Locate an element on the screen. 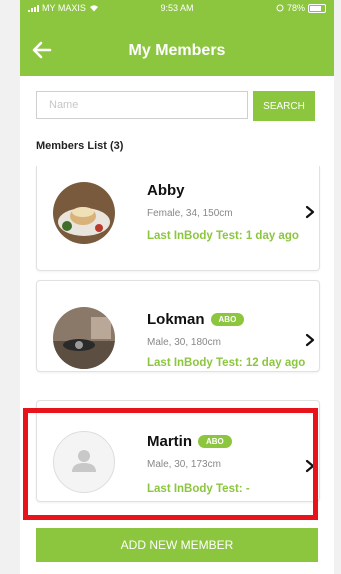 The width and height of the screenshot is (341, 574). member-name: Lokman ABO is located at coordinates (196, 319).